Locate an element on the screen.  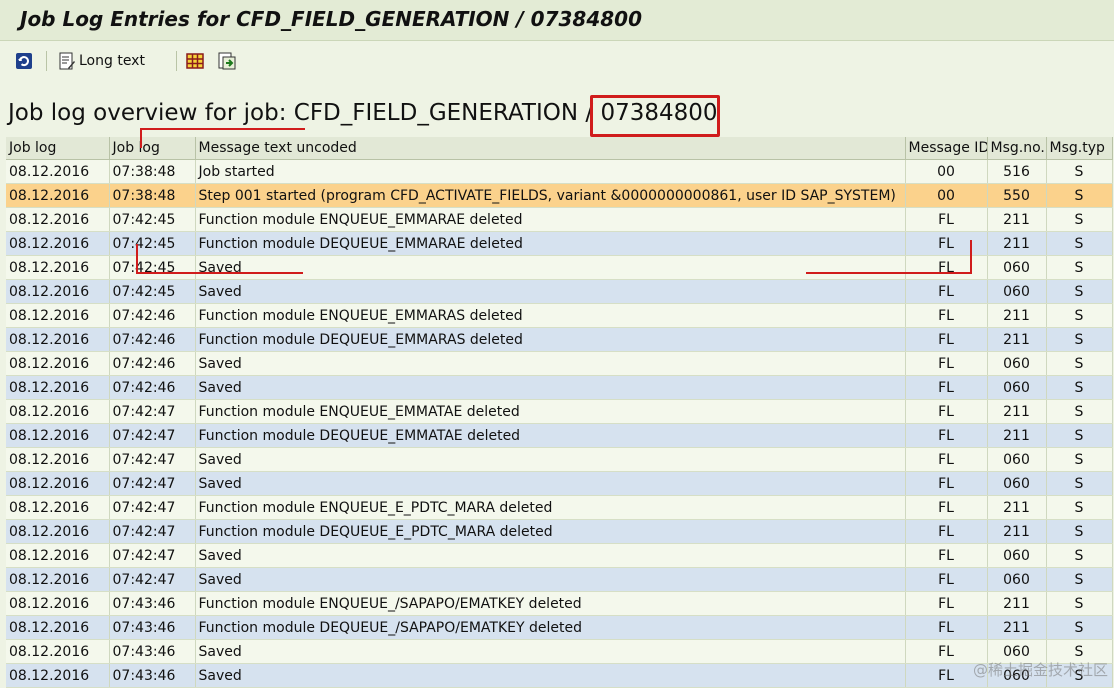
export-button is located at coordinates (227, 61).